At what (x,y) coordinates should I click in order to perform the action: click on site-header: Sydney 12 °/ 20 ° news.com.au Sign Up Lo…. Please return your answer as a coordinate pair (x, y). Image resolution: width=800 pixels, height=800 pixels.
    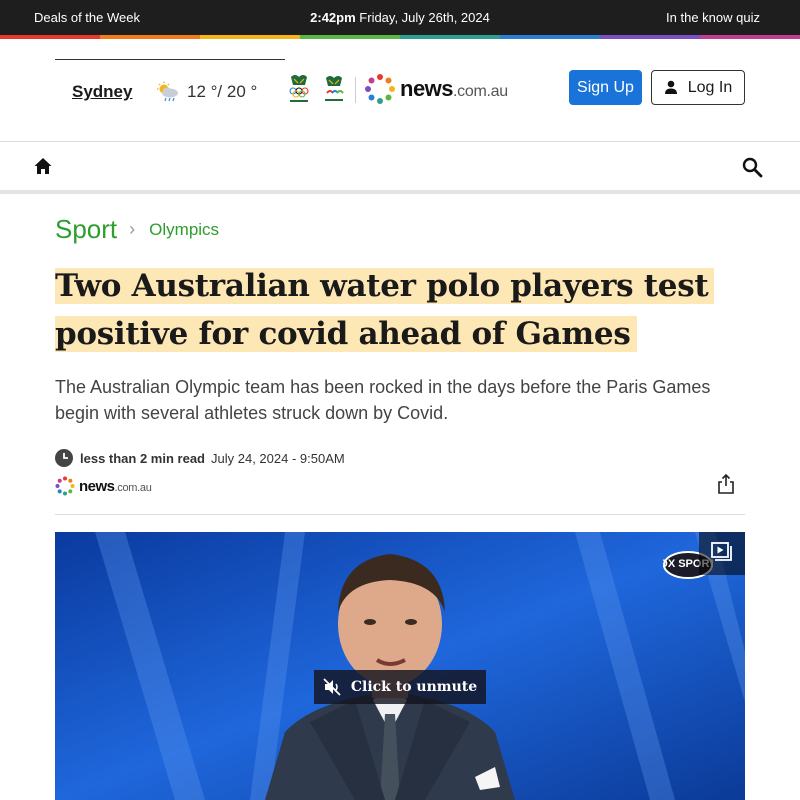
    Looking at the image, I should click on (400, 90).